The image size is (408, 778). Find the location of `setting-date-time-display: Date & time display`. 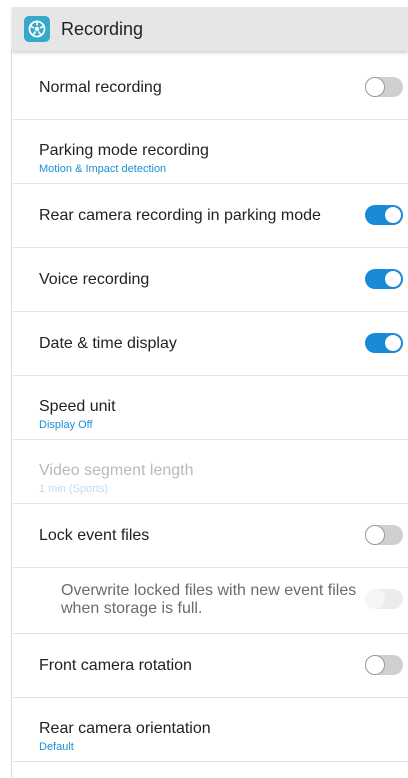

setting-date-time-display: Date & time display is located at coordinates (210, 344).